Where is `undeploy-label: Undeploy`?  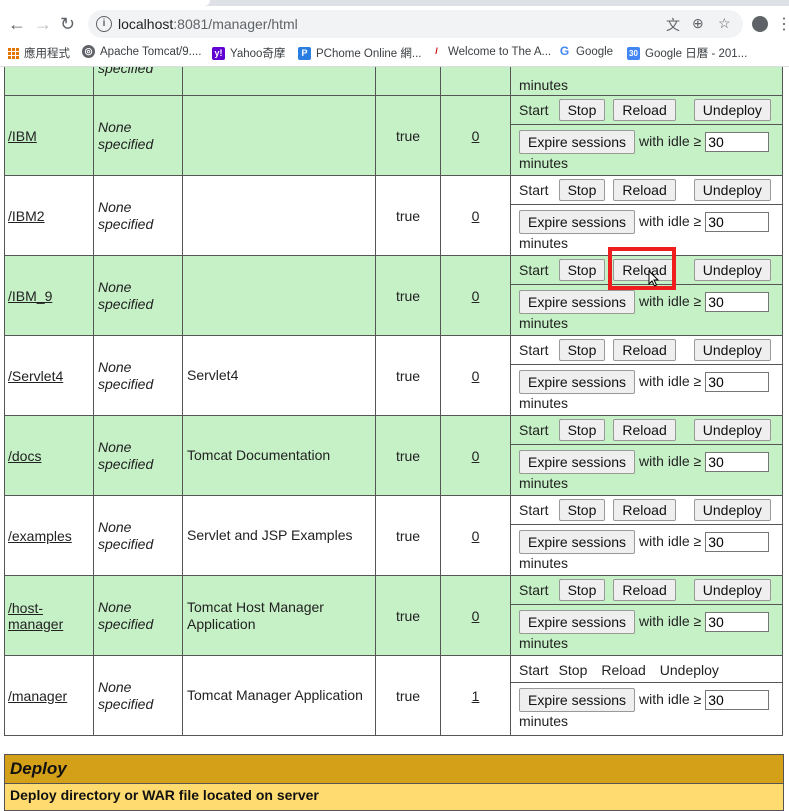
undeploy-label: Undeploy is located at coordinates (689, 670).